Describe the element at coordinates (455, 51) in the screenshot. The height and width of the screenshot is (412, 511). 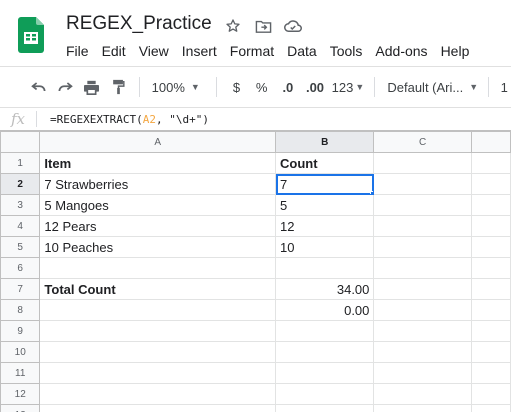
I see `menu-help: Help` at that location.